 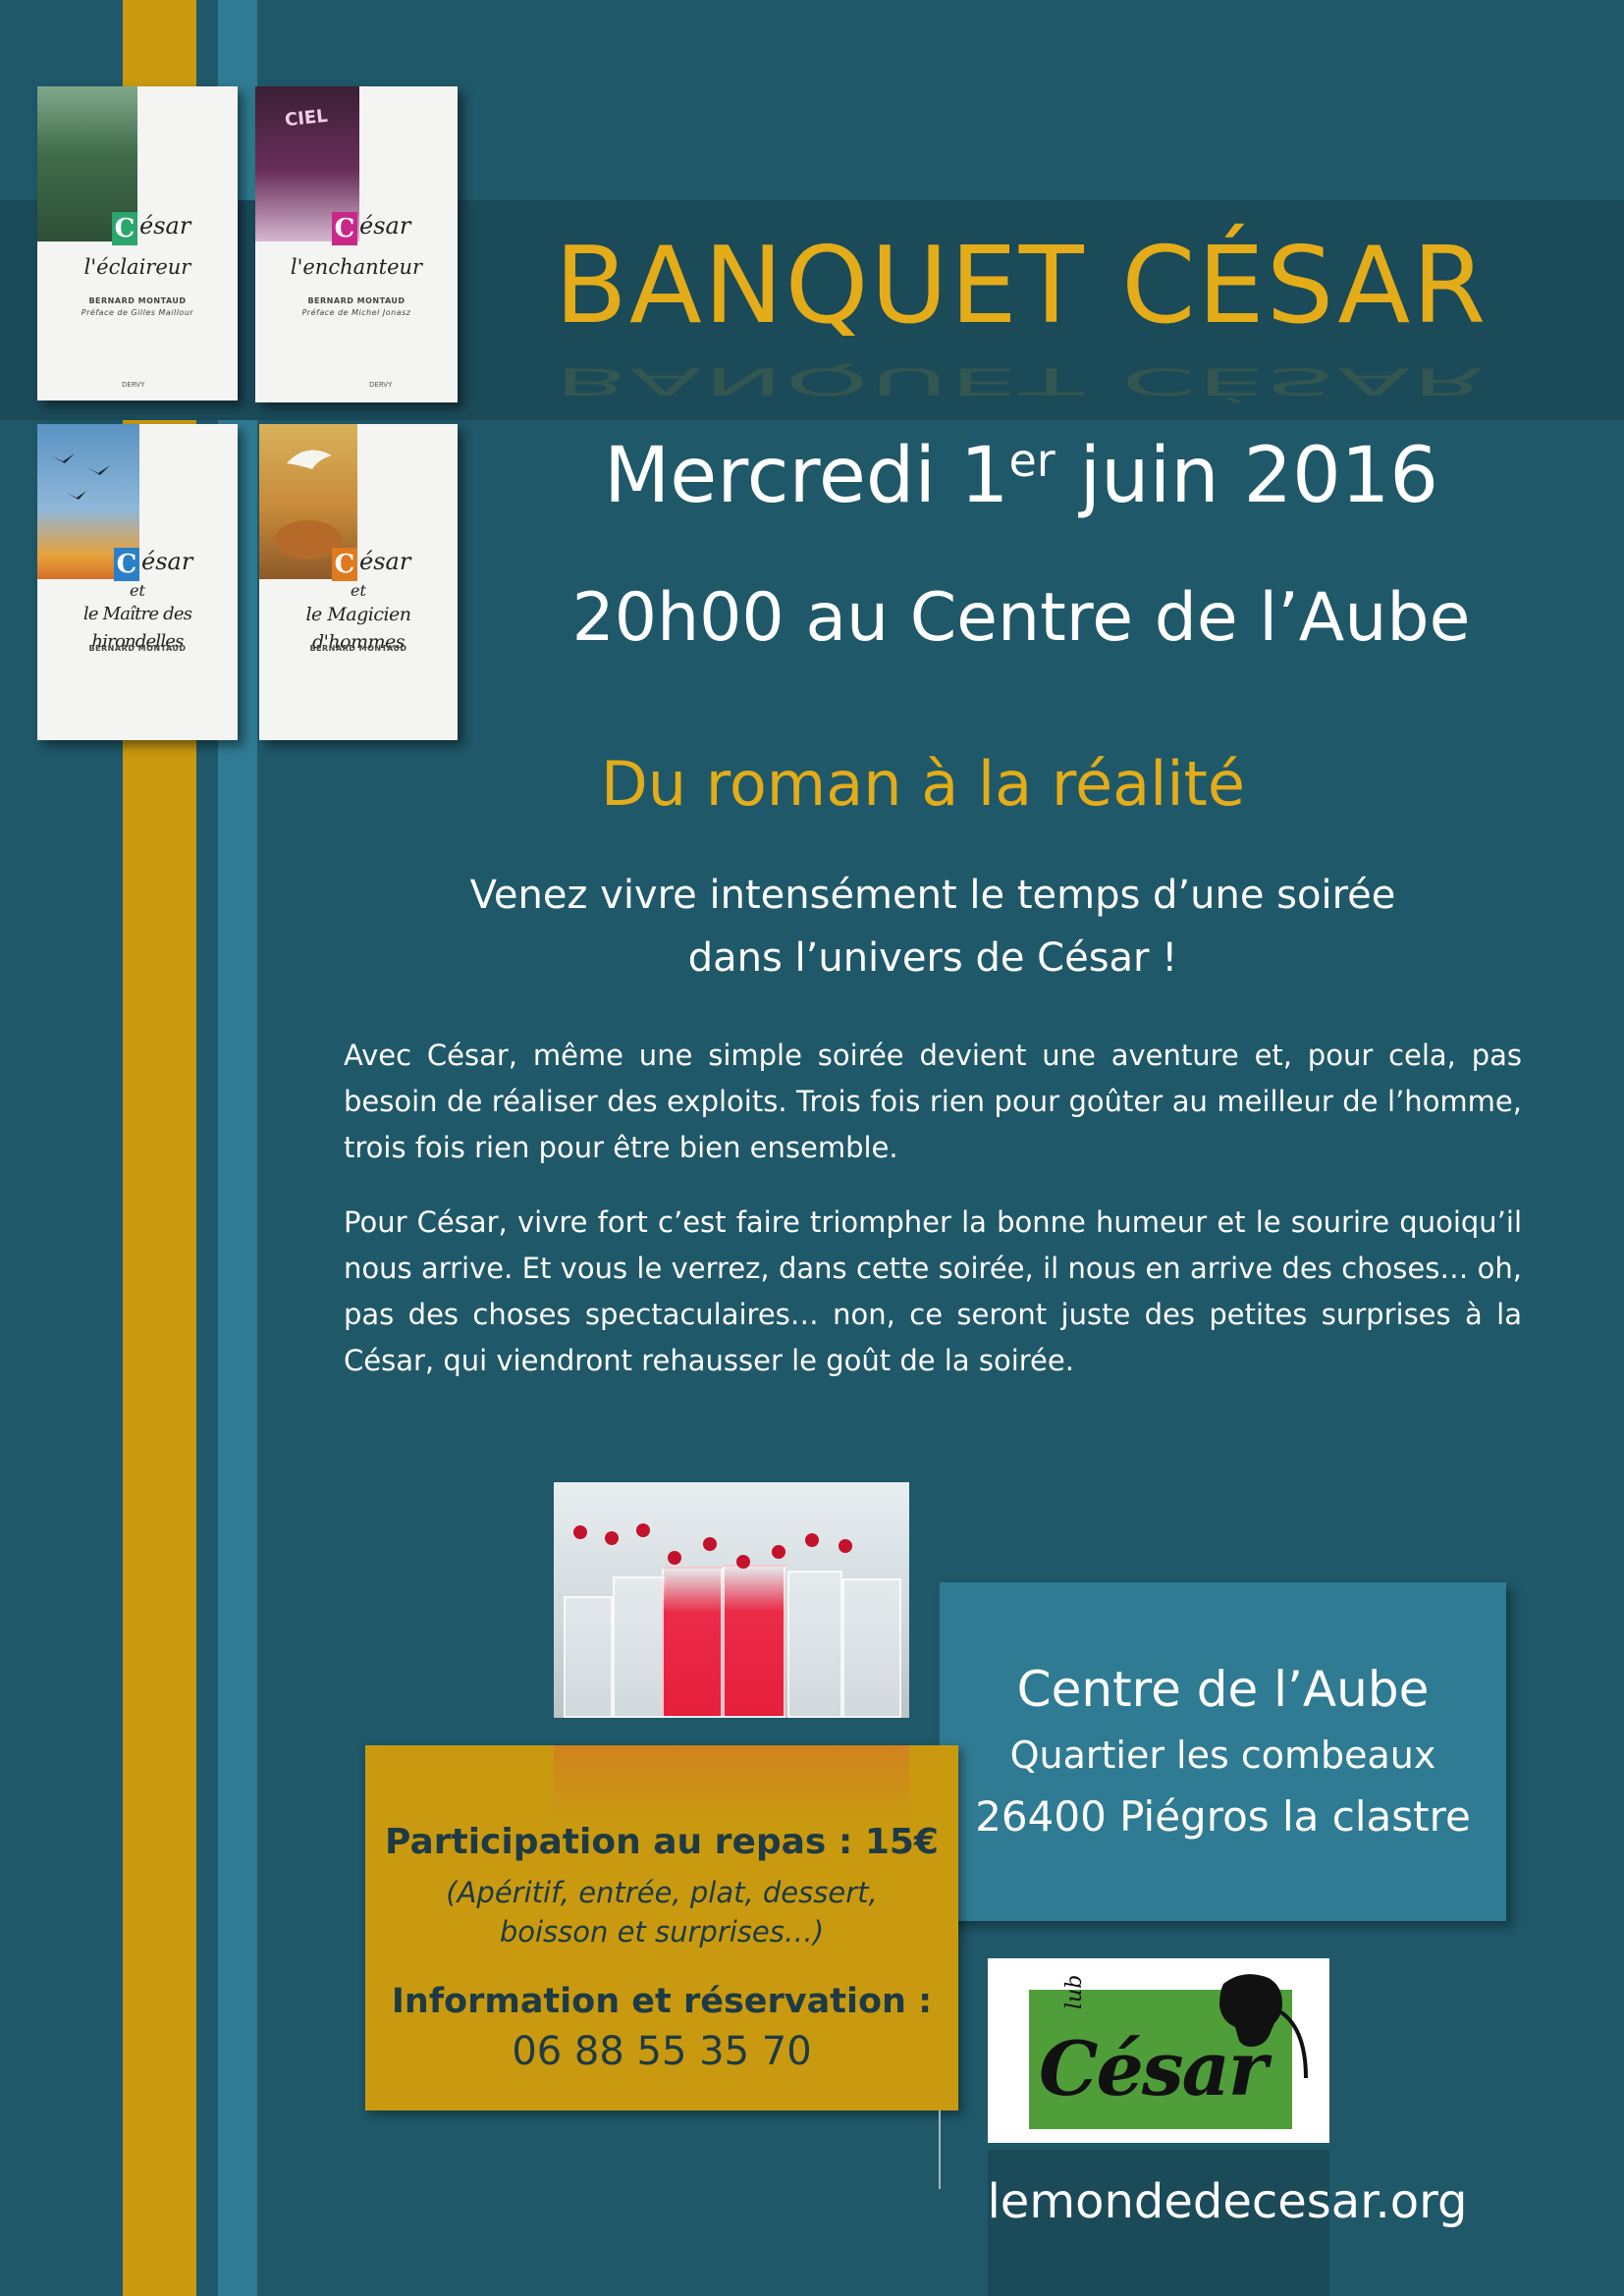 I want to click on book-subtitle: l'enchanteur, so click(x=356, y=267).